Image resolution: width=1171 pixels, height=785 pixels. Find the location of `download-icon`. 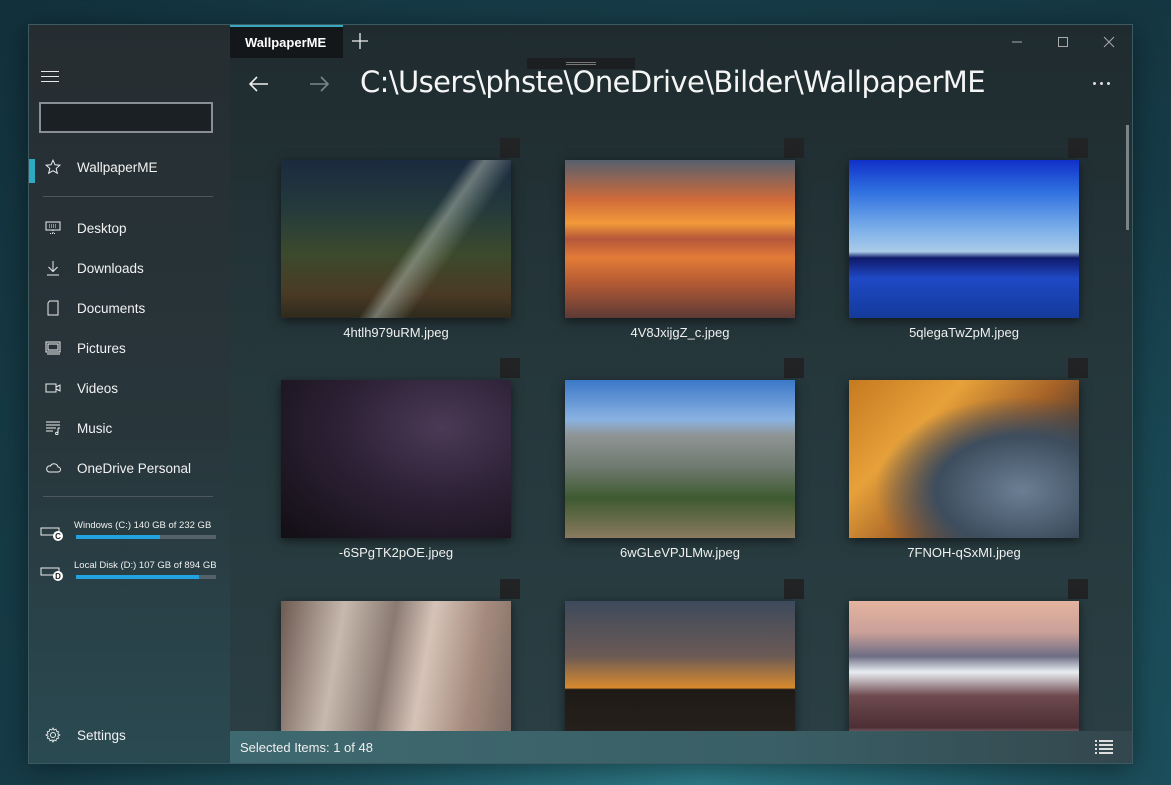

download-icon is located at coordinates (53, 268).